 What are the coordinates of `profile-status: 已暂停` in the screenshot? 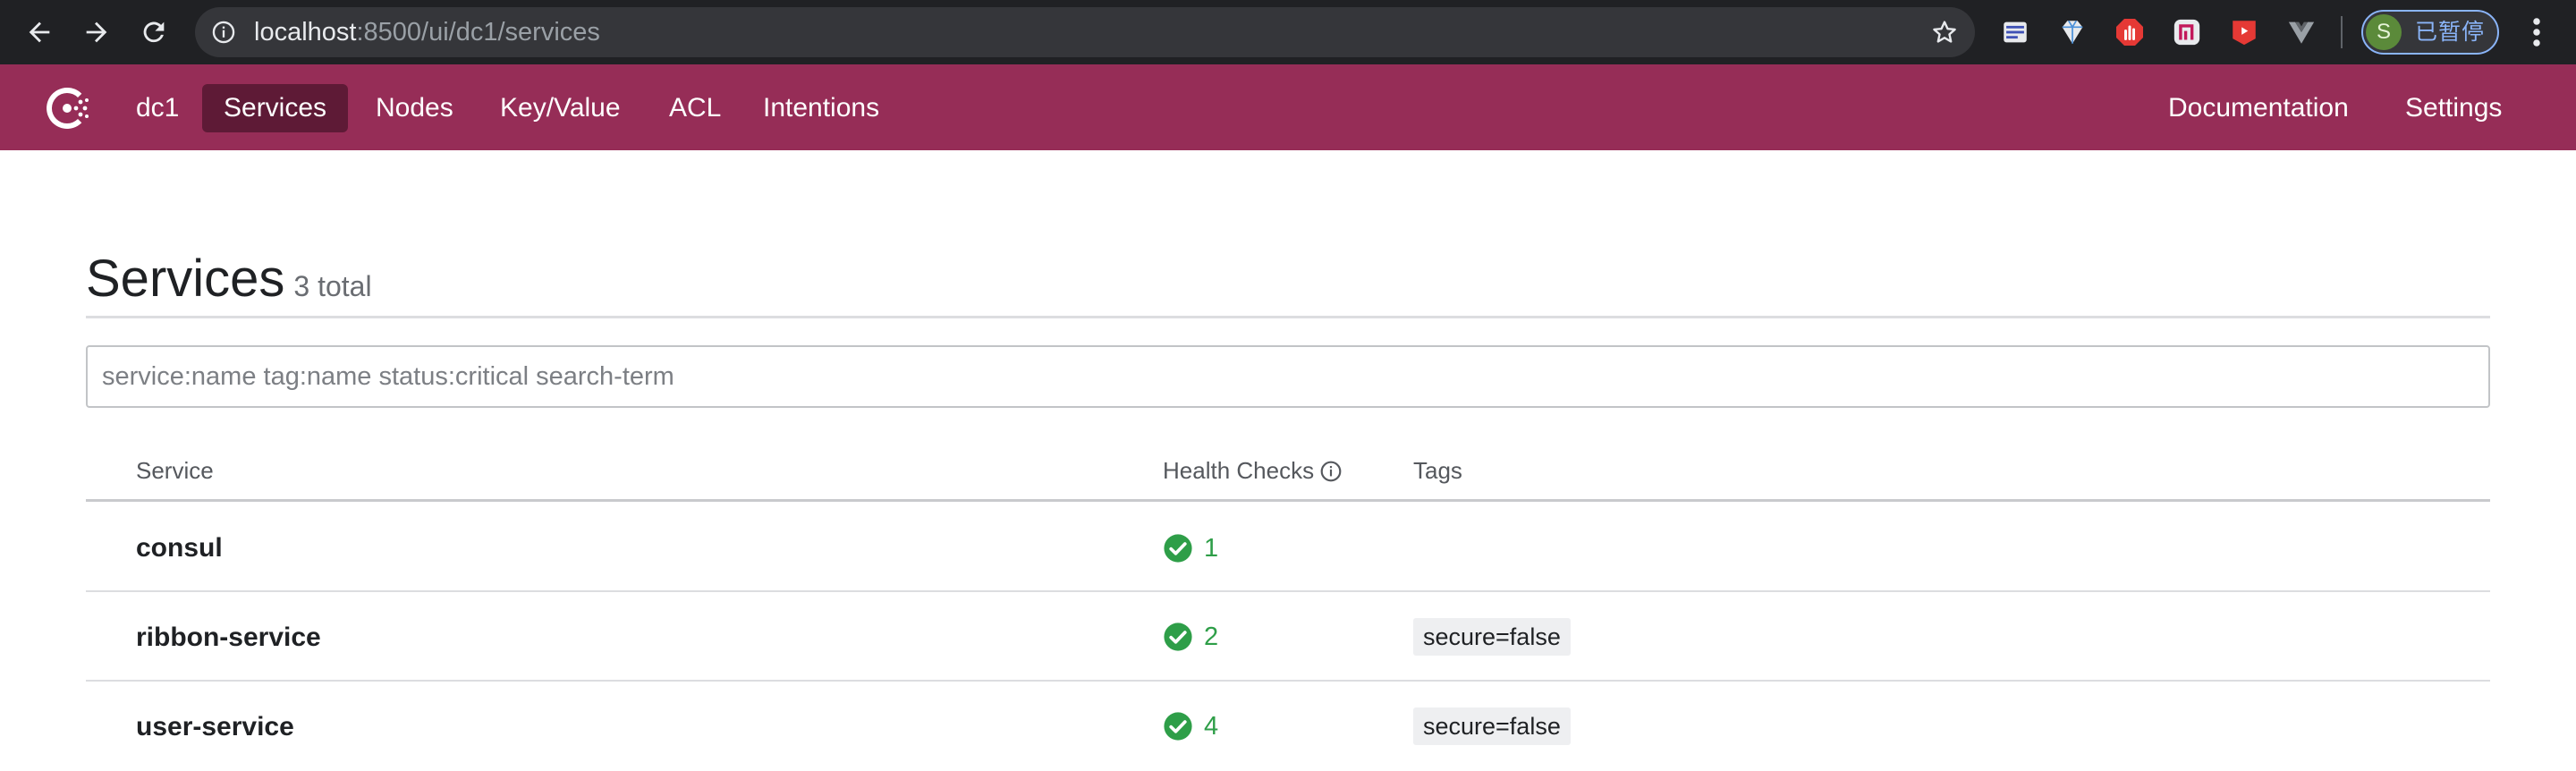 It's located at (2450, 32).